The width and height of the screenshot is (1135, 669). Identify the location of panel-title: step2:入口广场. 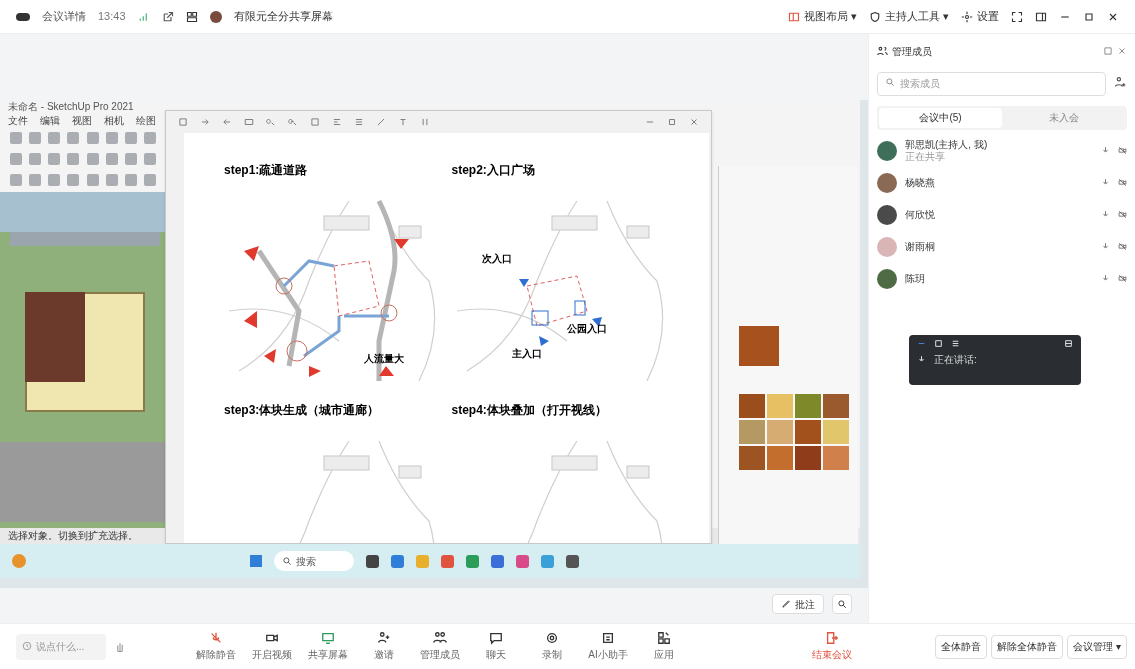
(493, 170).